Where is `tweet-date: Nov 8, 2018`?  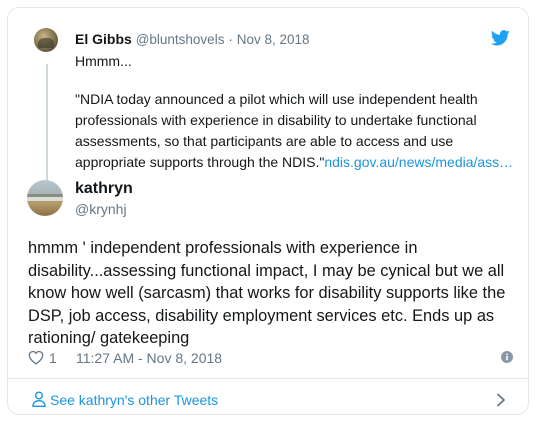 tweet-date: Nov 8, 2018 is located at coordinates (273, 39).